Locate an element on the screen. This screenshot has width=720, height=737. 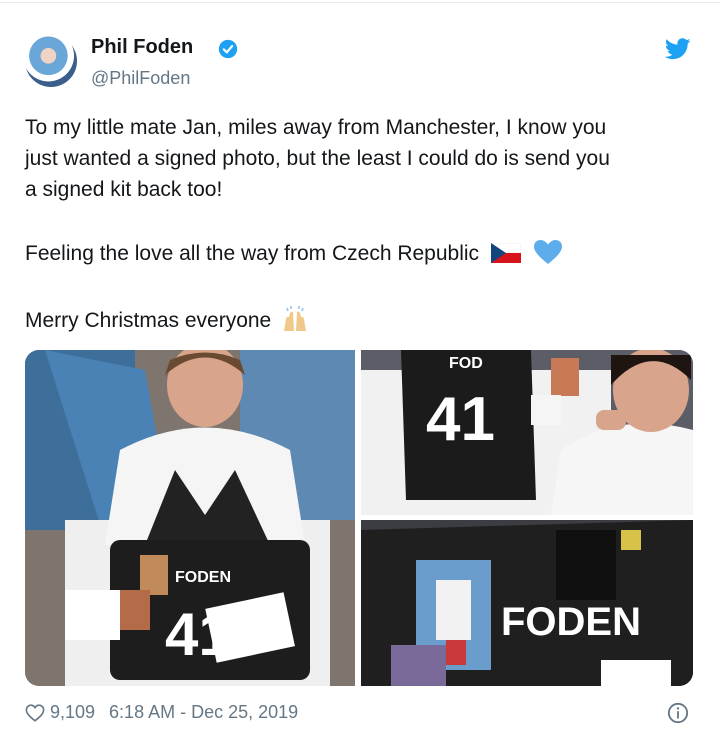
media-photo-shirt-closeup: FODEN is located at coordinates (527, 603).